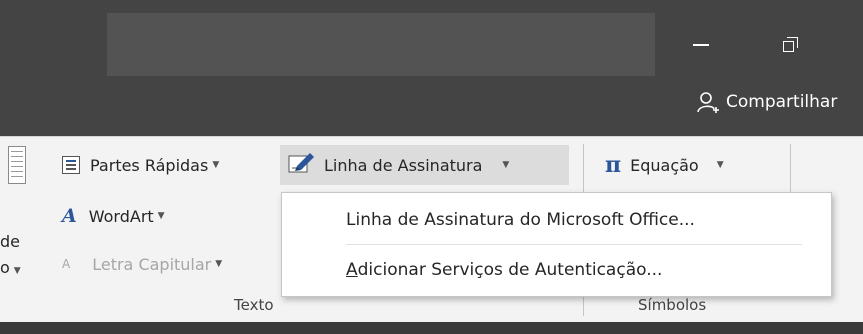 The width and height of the screenshot is (863, 334). Describe the element at coordinates (790, 168) in the screenshot. I see `group-separator` at that location.